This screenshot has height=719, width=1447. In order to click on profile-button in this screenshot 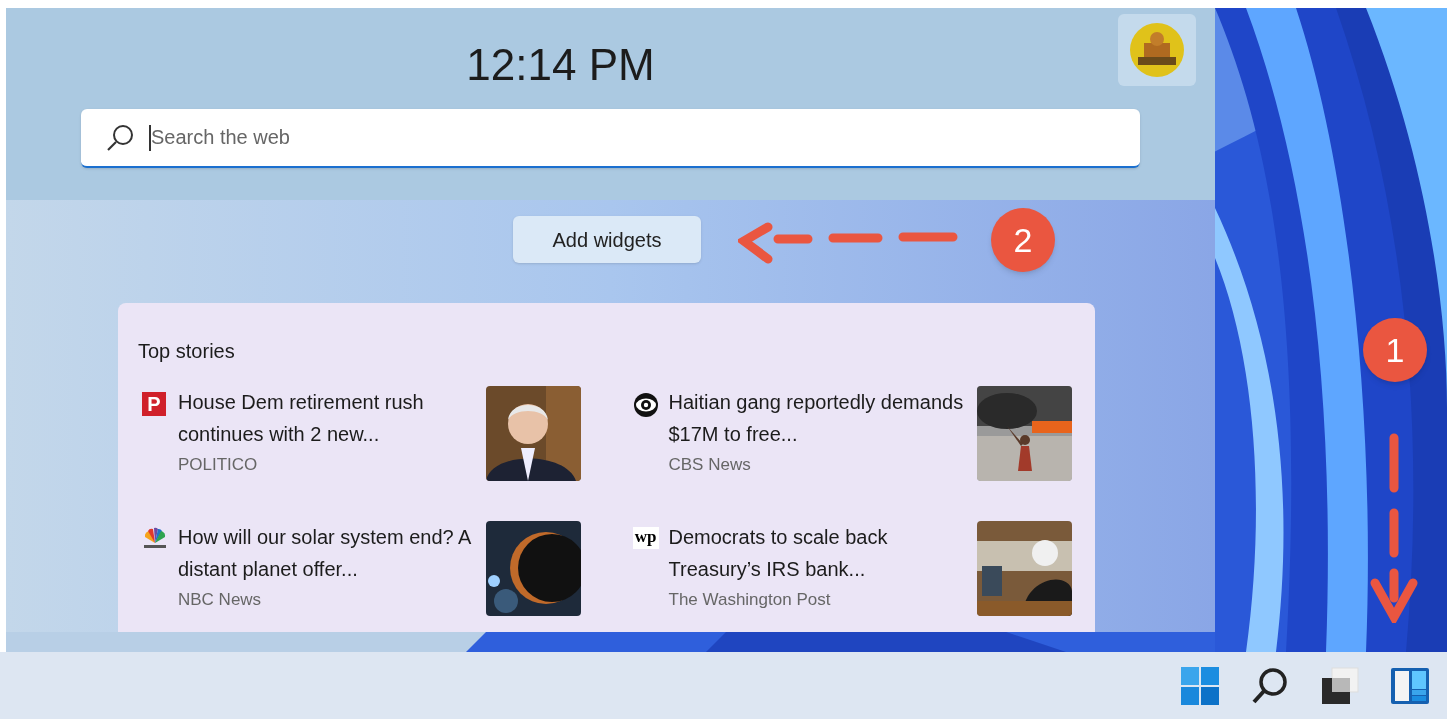, I will do `click(1157, 50)`.